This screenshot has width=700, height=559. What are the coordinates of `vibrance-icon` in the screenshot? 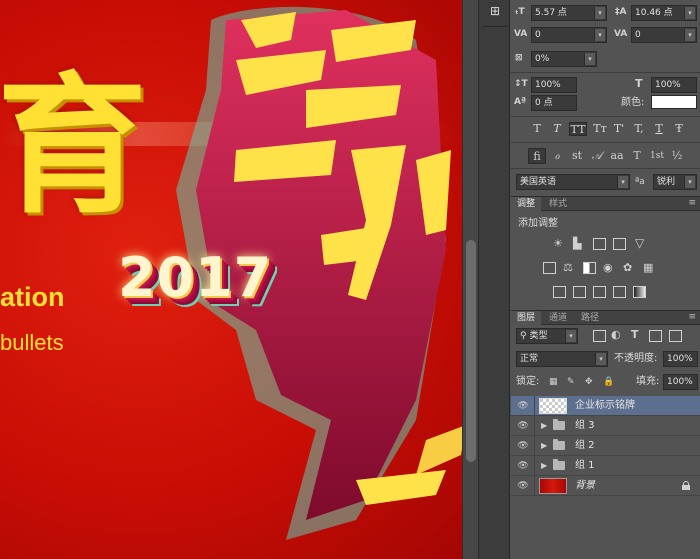 It's located at (549, 268).